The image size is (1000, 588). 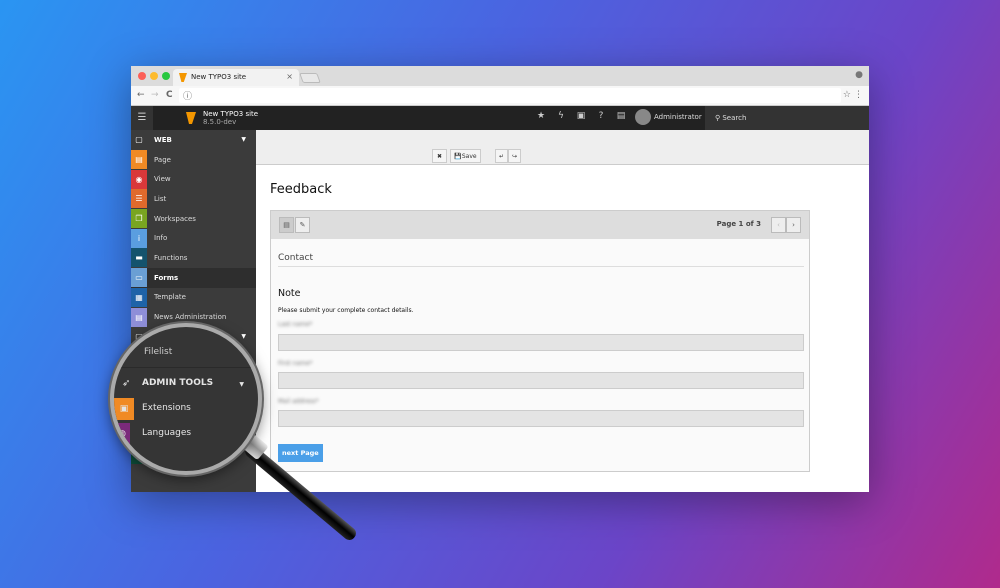 What do you see at coordinates (155, 95) in the screenshot?
I see `forward-icon: →` at bounding box center [155, 95].